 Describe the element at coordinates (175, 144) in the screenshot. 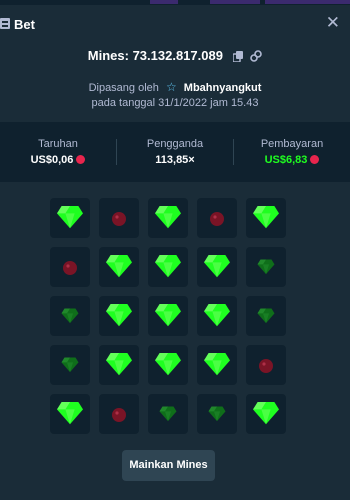

I see `stat-label: Pengganda` at that location.